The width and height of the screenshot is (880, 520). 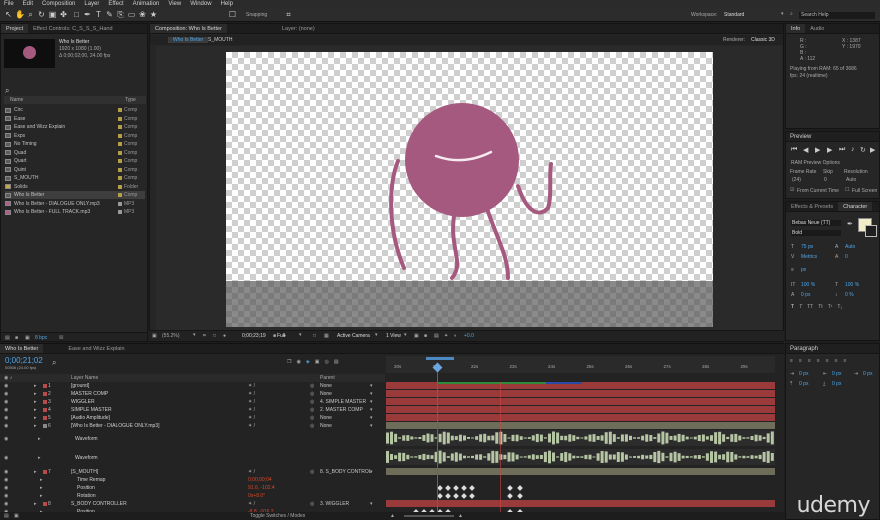 What do you see at coordinates (75, 136) in the screenshot?
I see `project-item: Exps Comp` at bounding box center [75, 136].